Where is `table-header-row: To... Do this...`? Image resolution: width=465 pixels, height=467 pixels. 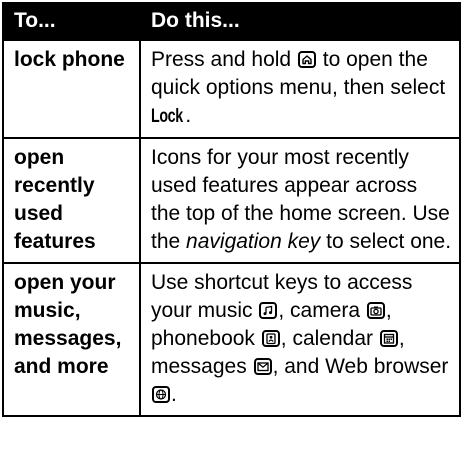 table-header-row: To... Do this... is located at coordinates (231, 21).